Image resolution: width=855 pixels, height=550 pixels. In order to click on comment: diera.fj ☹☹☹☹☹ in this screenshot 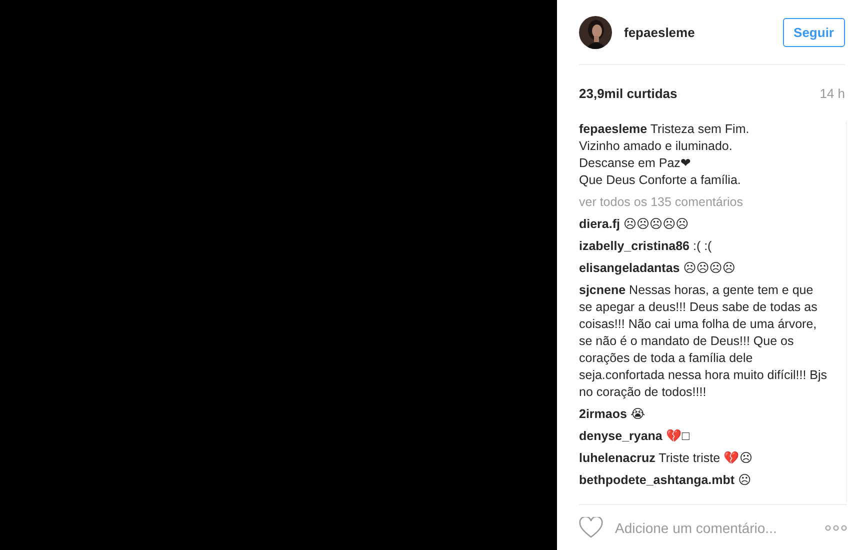, I will do `click(634, 225)`.